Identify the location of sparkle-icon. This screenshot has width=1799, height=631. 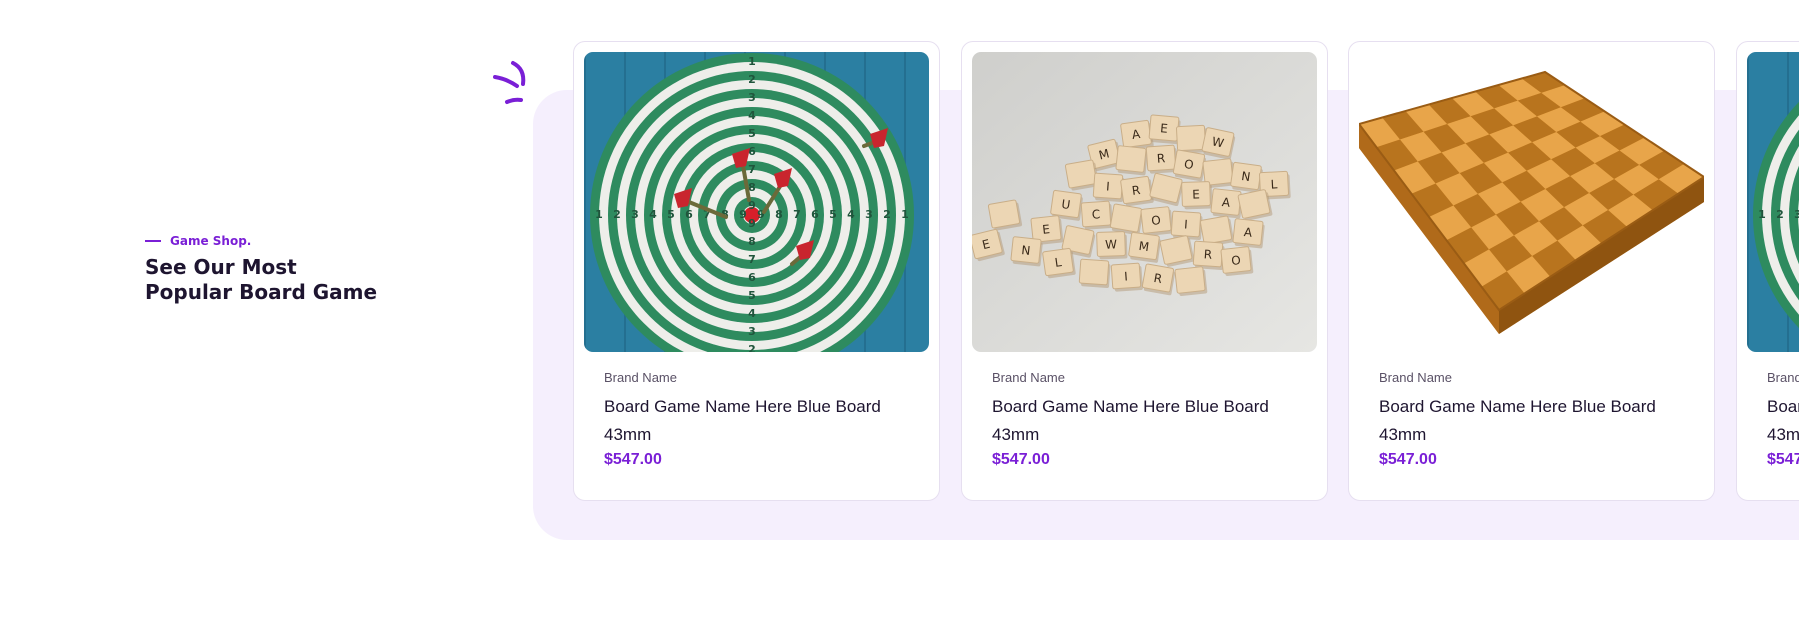
(509, 82).